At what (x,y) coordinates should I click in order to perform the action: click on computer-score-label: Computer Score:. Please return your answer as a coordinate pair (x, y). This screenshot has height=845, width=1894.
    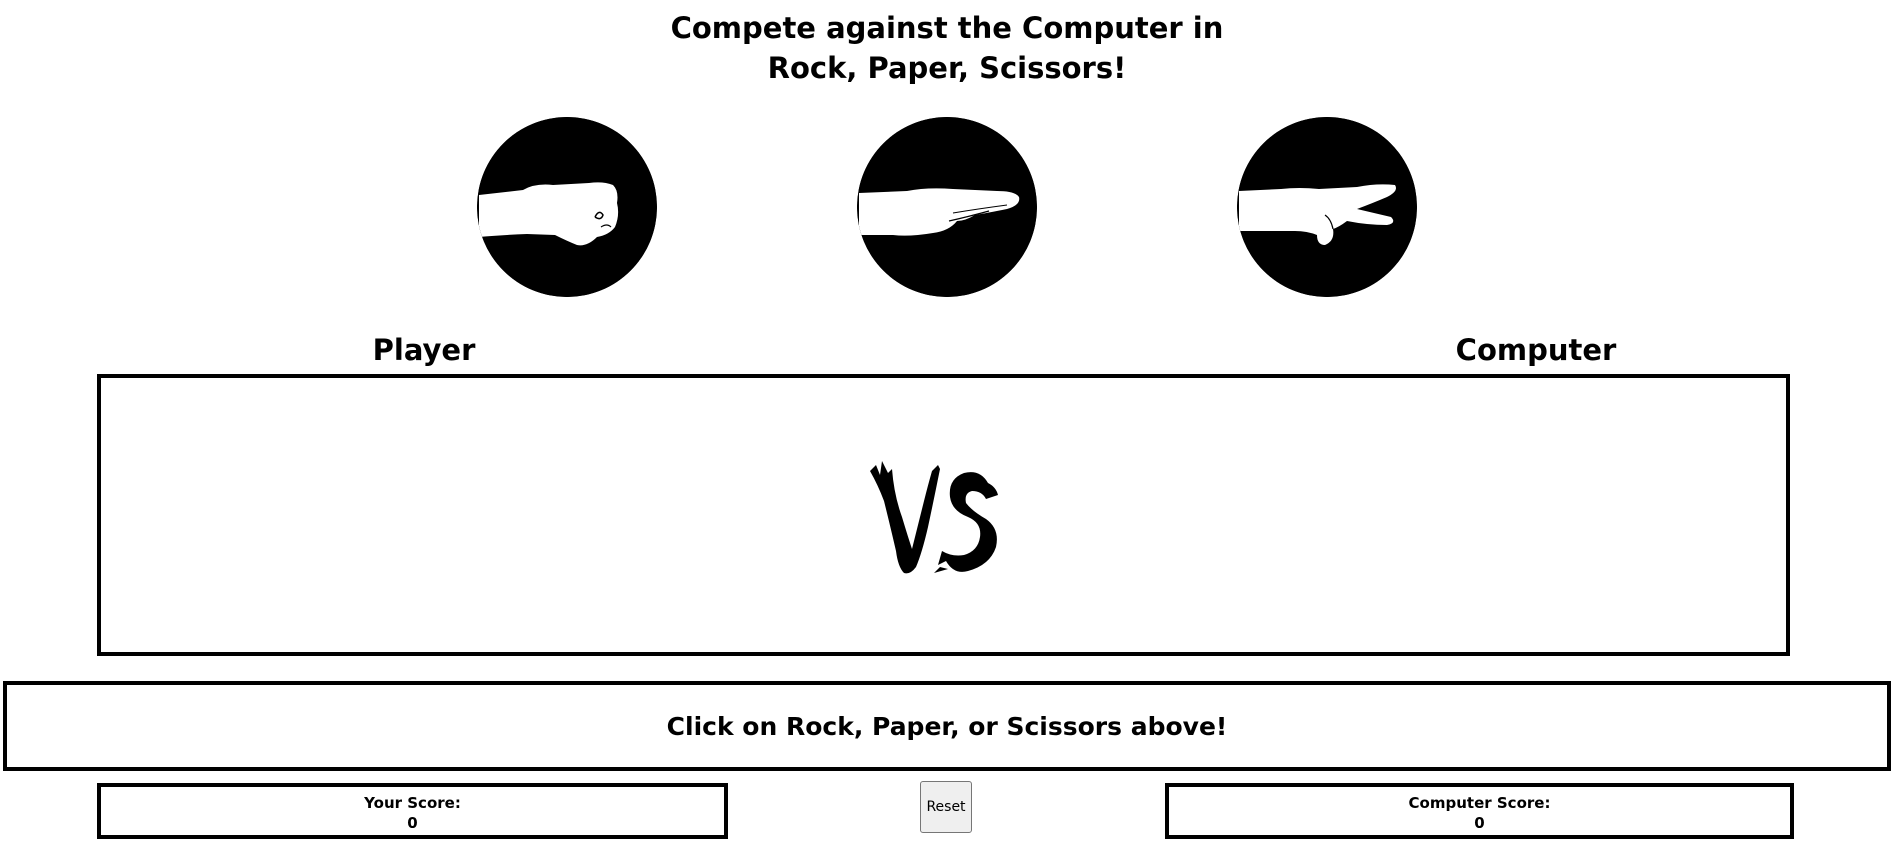
    Looking at the image, I should click on (1479, 803).